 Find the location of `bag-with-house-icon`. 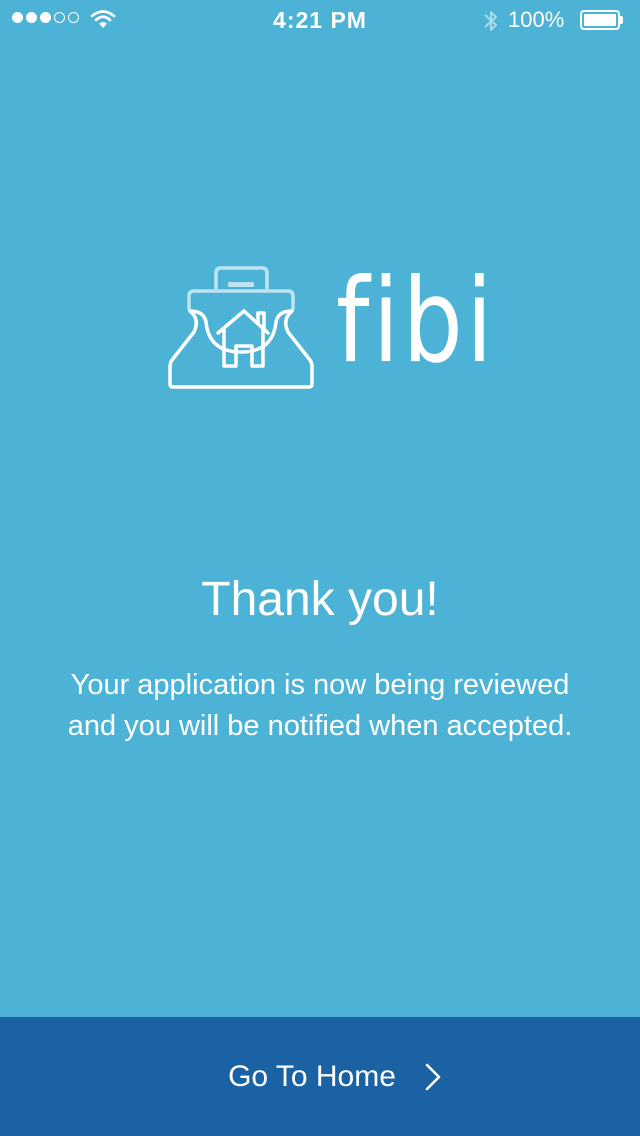

bag-with-house-icon is located at coordinates (241, 327).